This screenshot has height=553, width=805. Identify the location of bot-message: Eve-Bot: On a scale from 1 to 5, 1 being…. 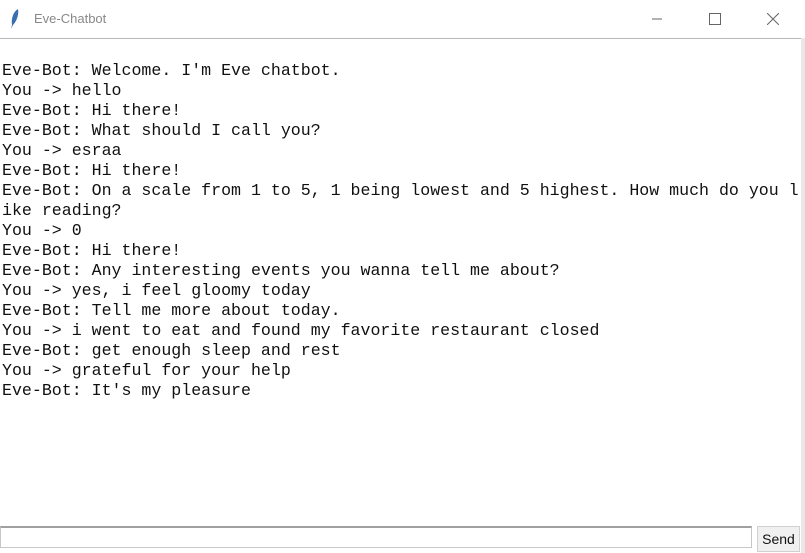
(400, 200).